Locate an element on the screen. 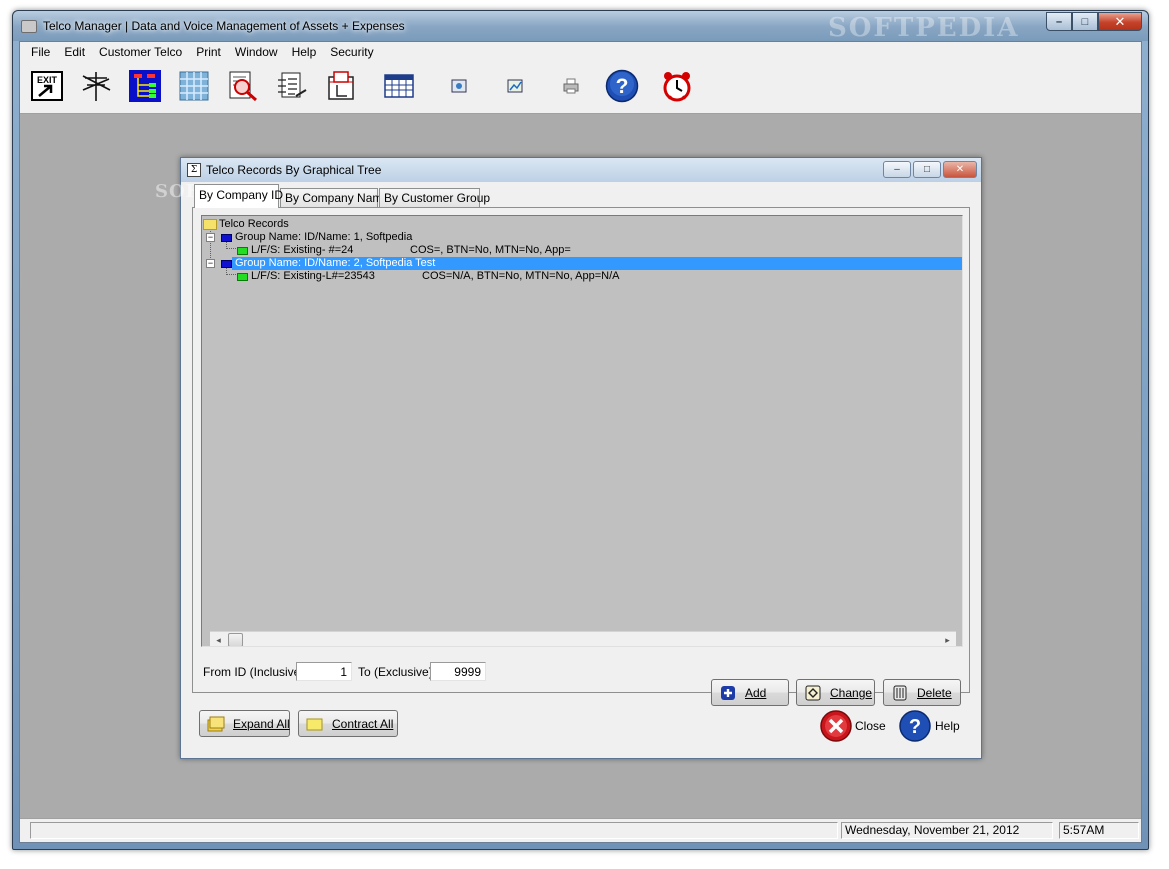 This screenshot has height=869, width=1169. sigma-icon: Σ is located at coordinates (194, 170).